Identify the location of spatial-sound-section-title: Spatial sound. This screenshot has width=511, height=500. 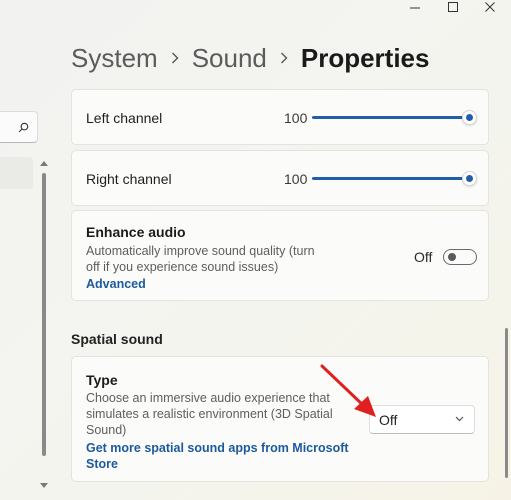
(117, 339).